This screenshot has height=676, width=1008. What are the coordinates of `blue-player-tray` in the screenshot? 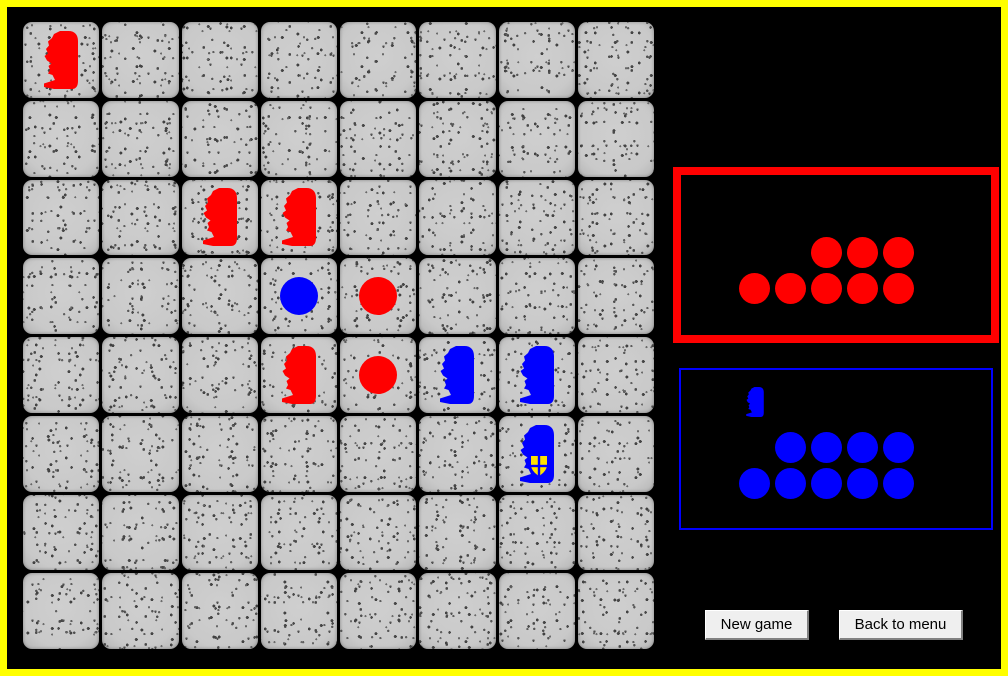 It's located at (836, 449).